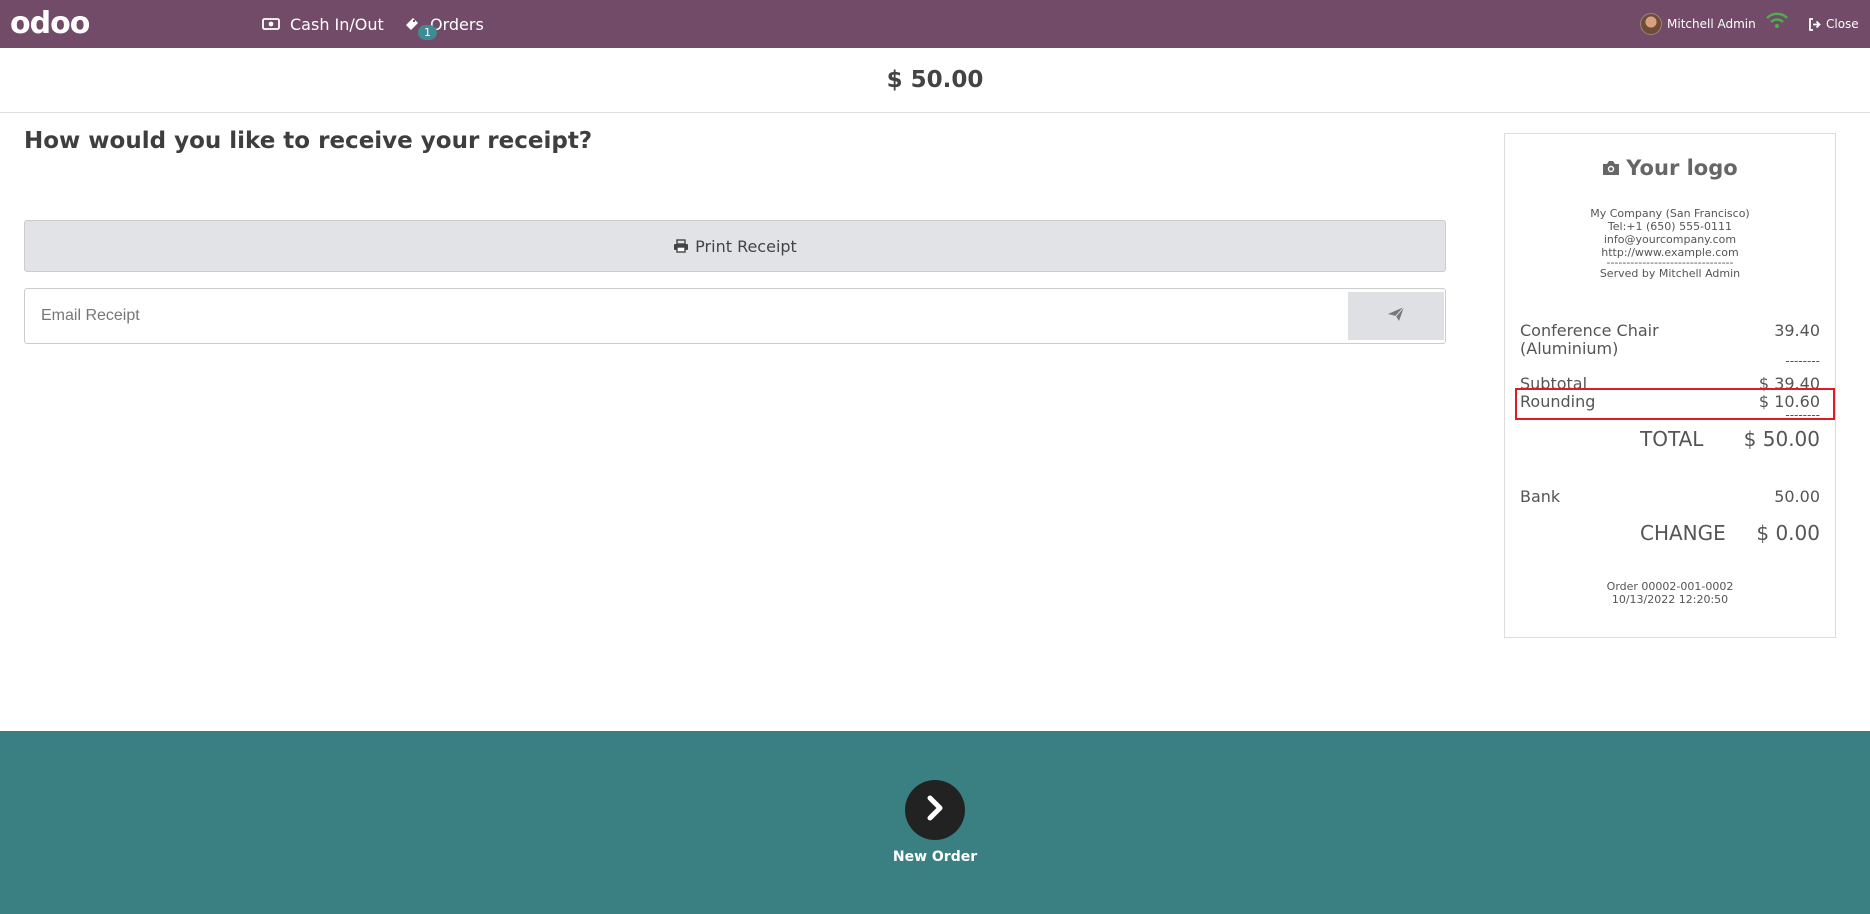 The image size is (1870, 914). I want to click on wifi-icon, so click(1777, 23).